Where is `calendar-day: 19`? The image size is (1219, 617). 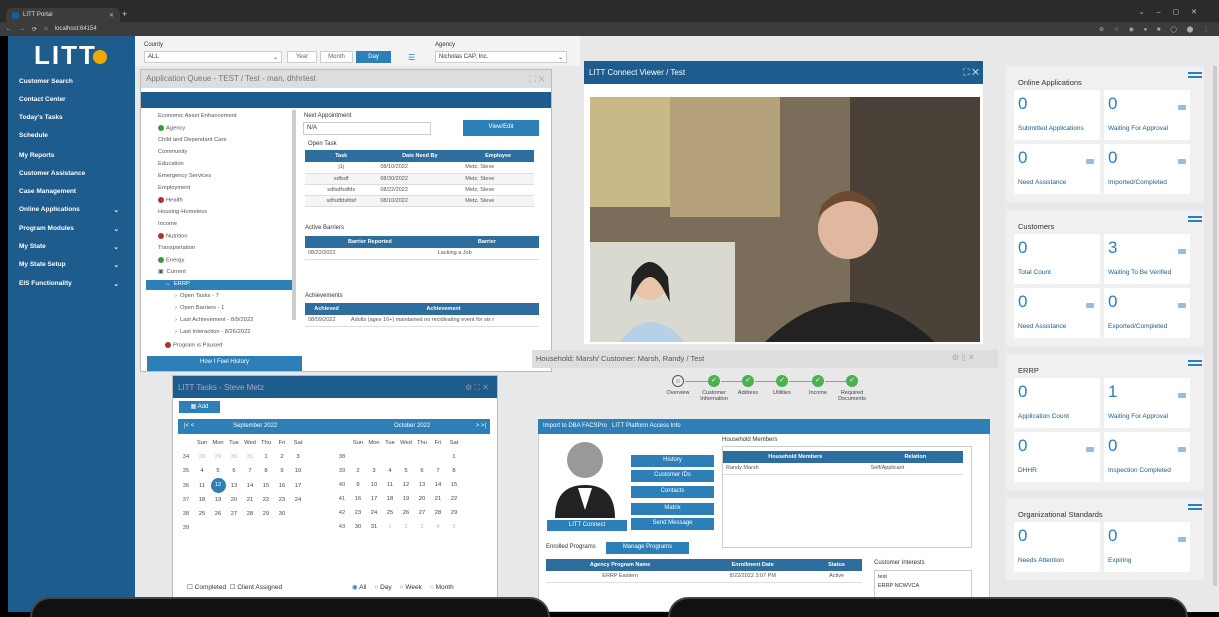 calendar-day: 19 is located at coordinates (406, 499).